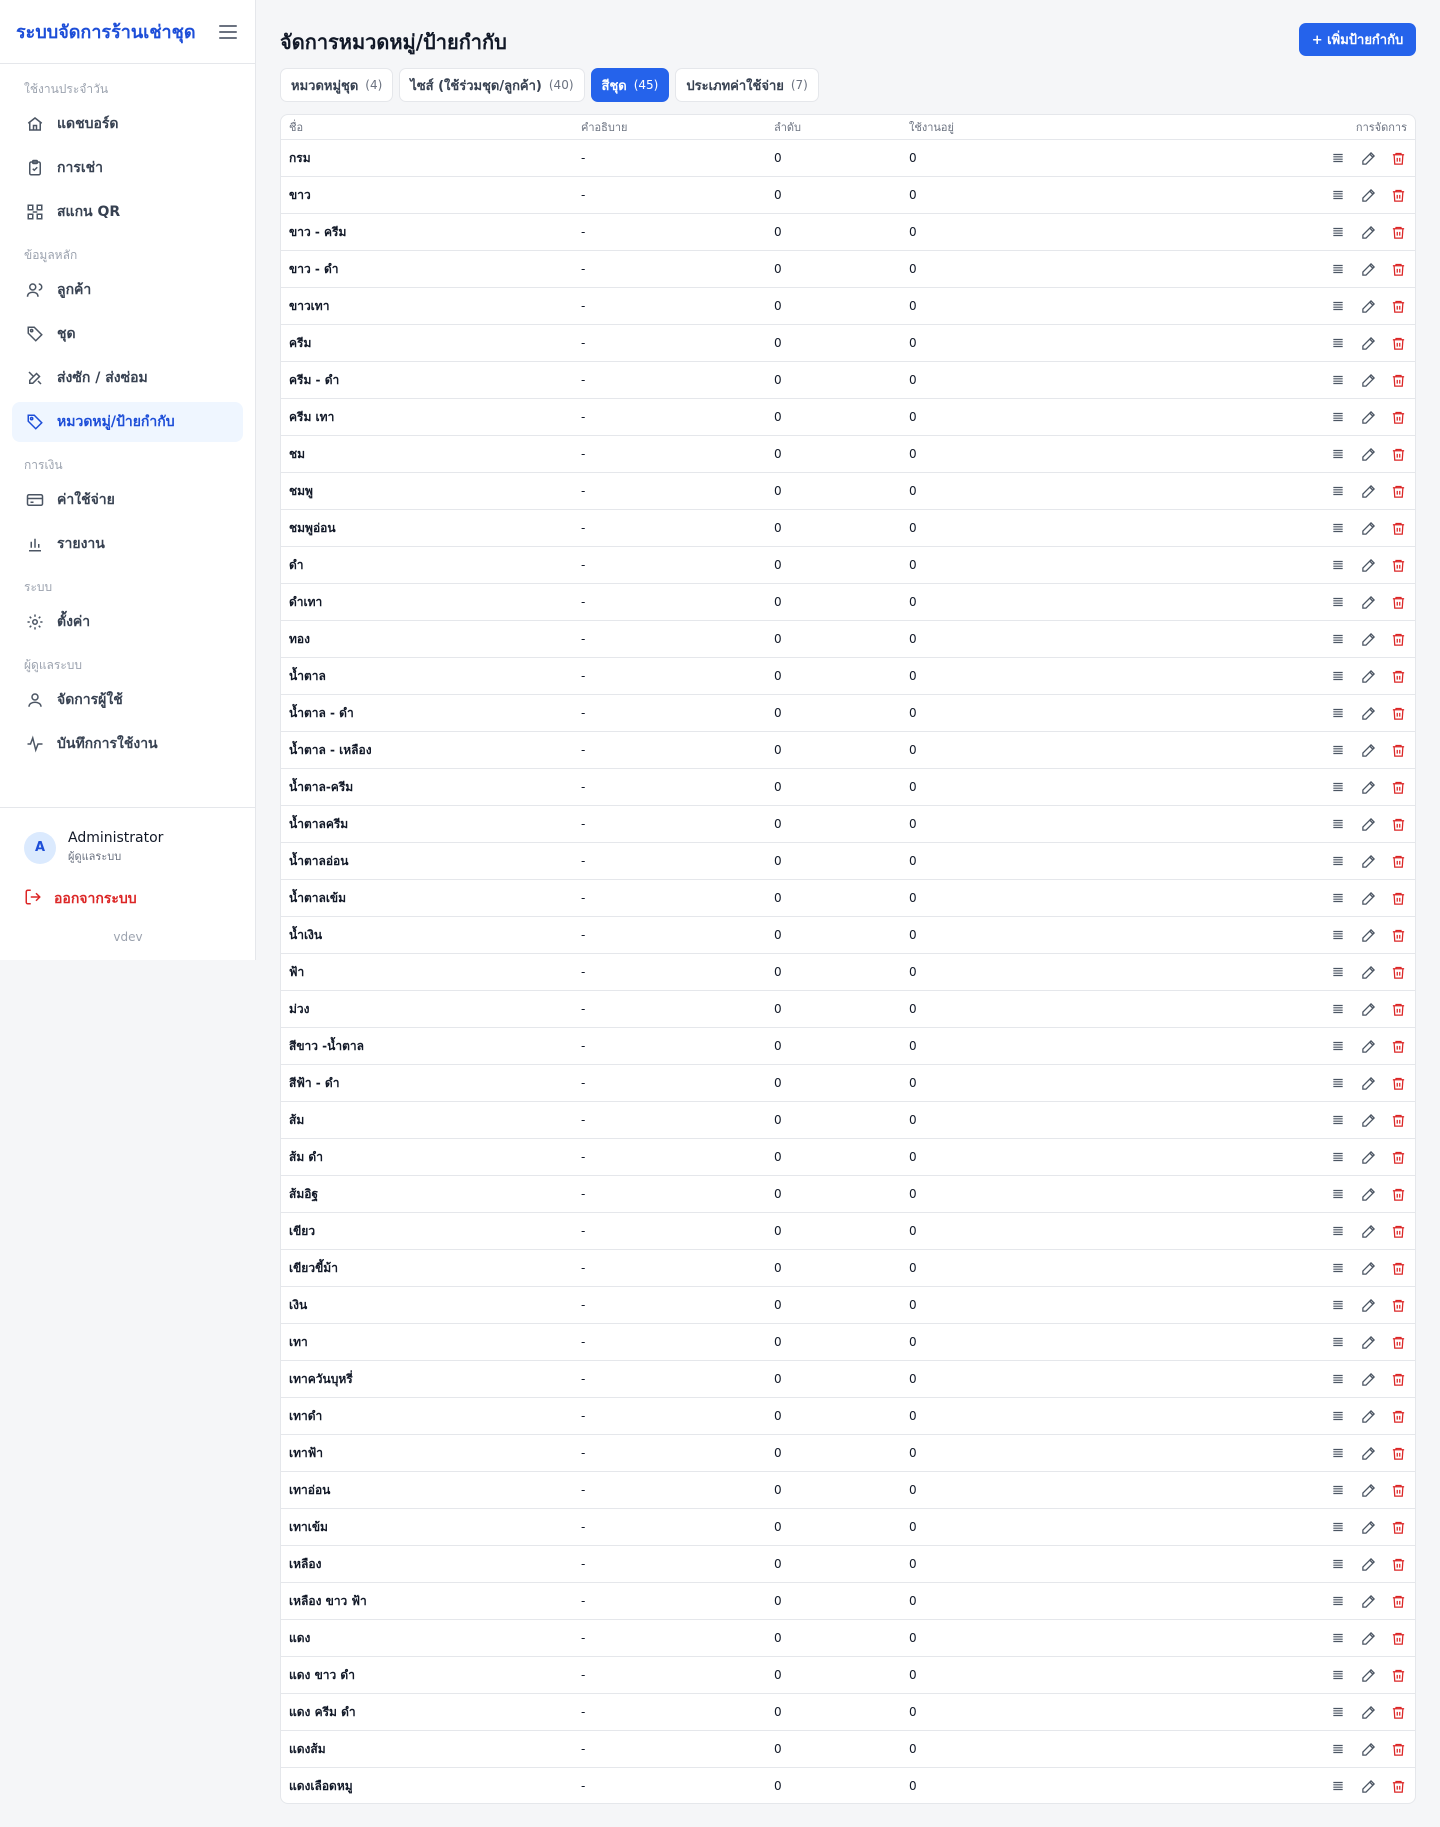 Image resolution: width=1440 pixels, height=1827 pixels. I want to click on logout-button: ออกจากระบบ, so click(80, 899).